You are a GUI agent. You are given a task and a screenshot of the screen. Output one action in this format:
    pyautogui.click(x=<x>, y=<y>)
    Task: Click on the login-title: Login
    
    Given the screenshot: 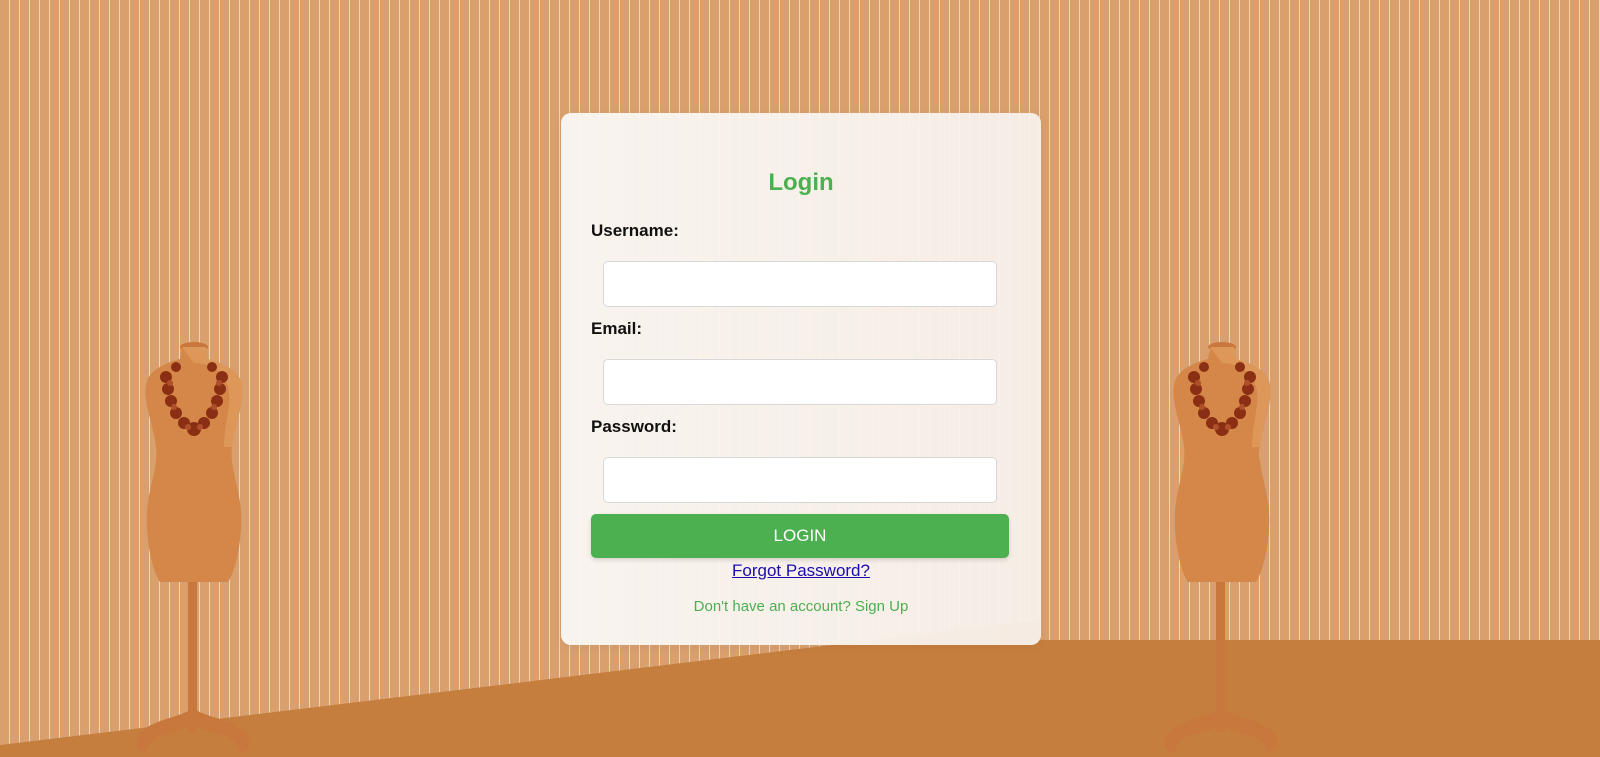 What is the action you would take?
    pyautogui.click(x=801, y=182)
    